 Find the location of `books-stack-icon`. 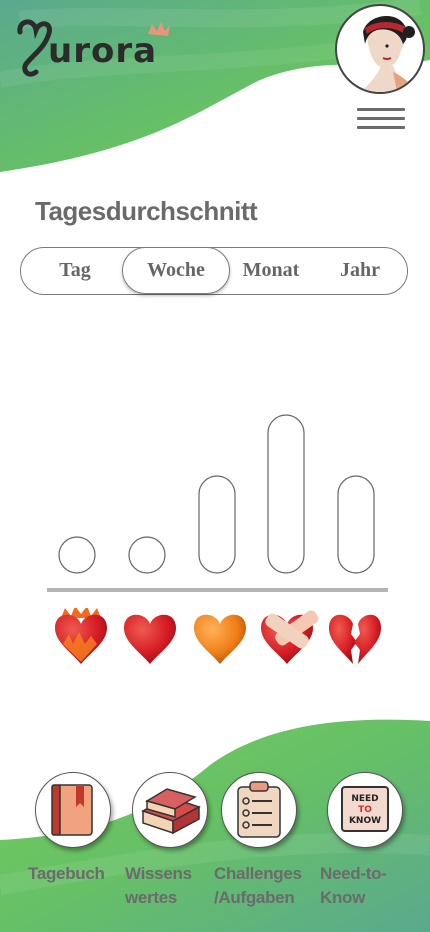

books-stack-icon is located at coordinates (171, 811).